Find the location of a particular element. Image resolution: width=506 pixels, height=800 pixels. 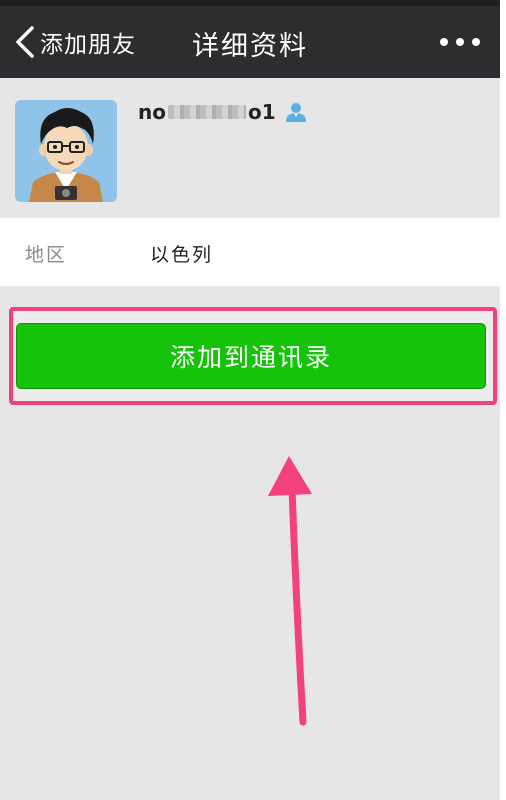

page-title: 详细资料 is located at coordinates (250, 46).